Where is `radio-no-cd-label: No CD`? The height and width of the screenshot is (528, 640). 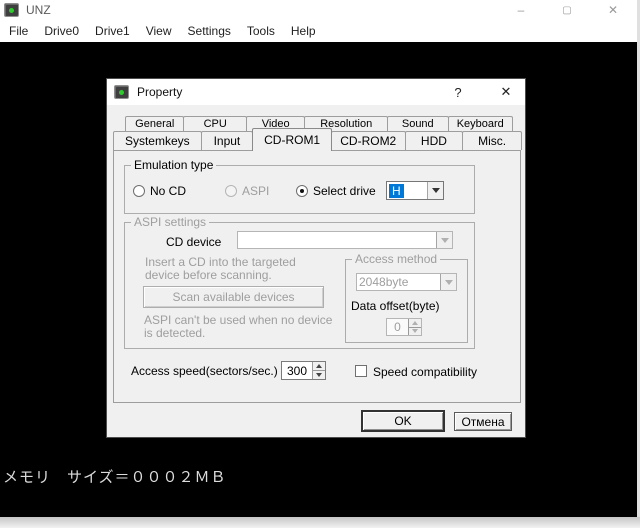
radio-no-cd-label: No CD is located at coordinates (168, 191).